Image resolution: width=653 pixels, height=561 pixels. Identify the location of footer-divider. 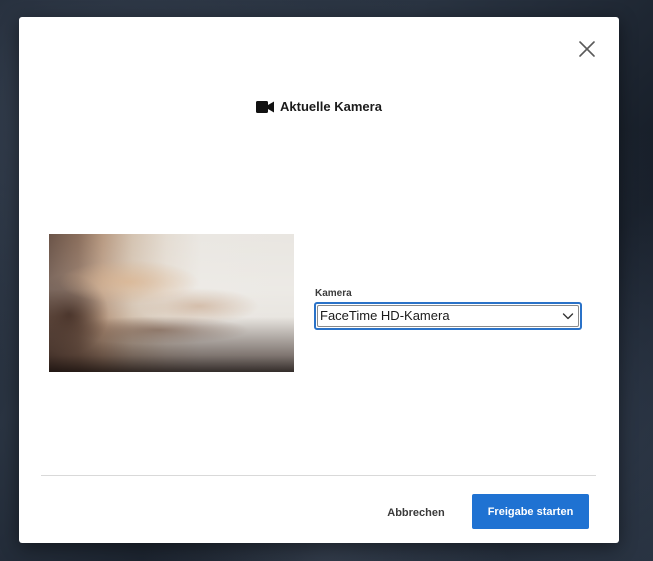
(318, 475).